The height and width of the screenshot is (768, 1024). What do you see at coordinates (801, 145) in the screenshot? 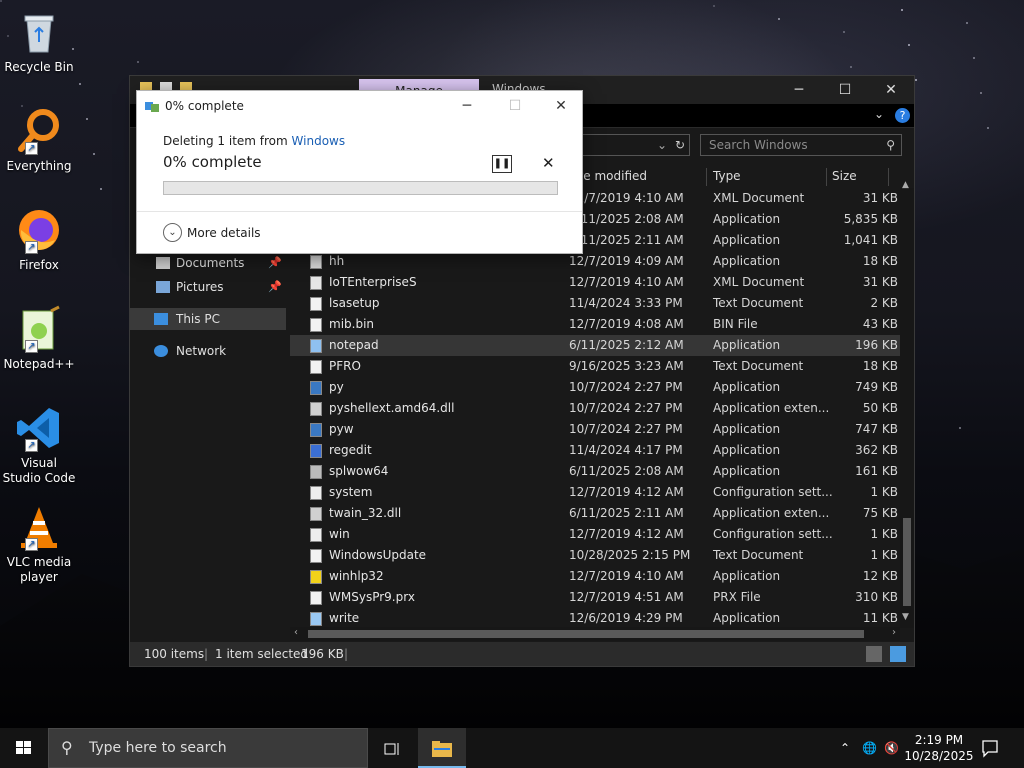
I see `search-input: Search Windows ⚲` at bounding box center [801, 145].